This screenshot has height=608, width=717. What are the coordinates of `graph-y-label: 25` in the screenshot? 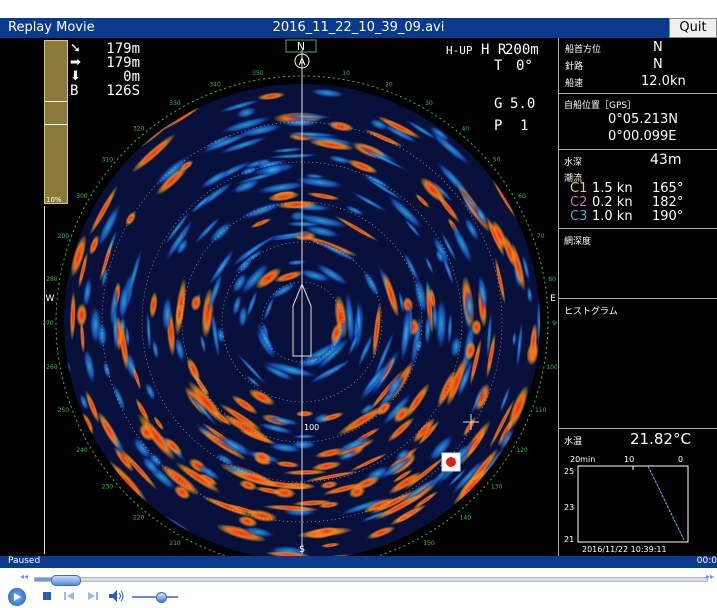 It's located at (569, 471).